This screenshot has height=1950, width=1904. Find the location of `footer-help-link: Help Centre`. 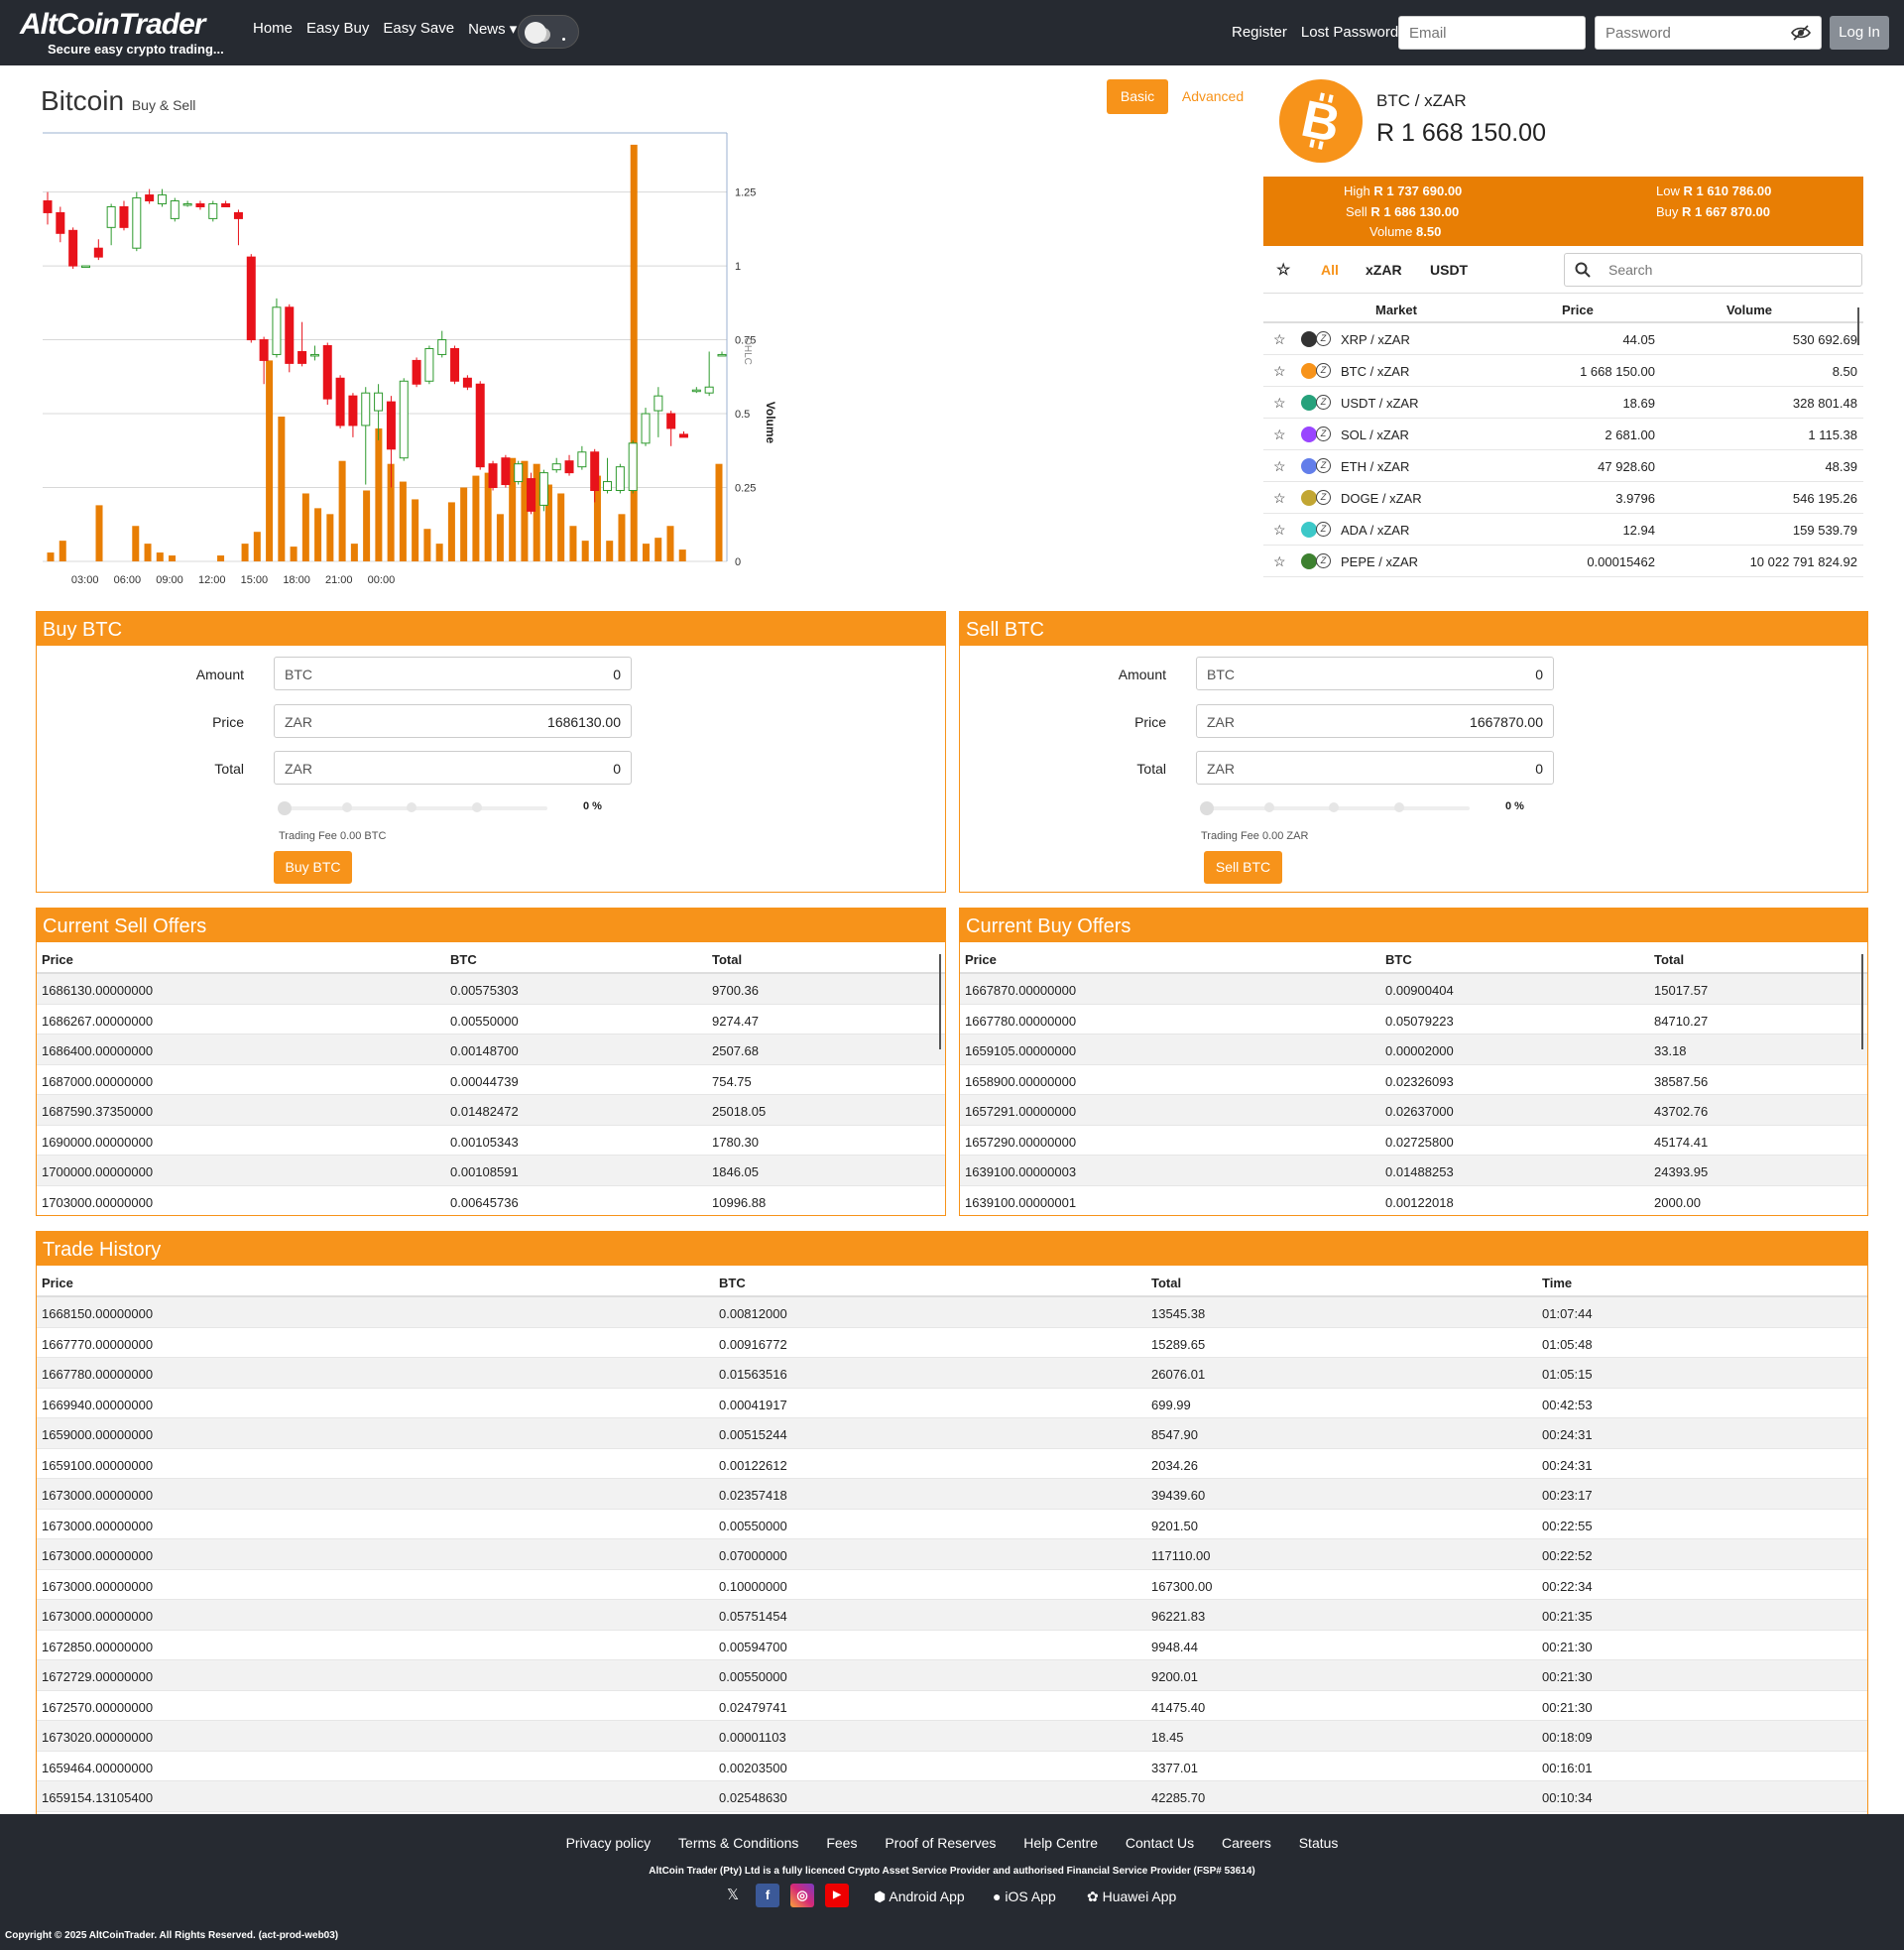

footer-help-link: Help Centre is located at coordinates (1060, 1843).